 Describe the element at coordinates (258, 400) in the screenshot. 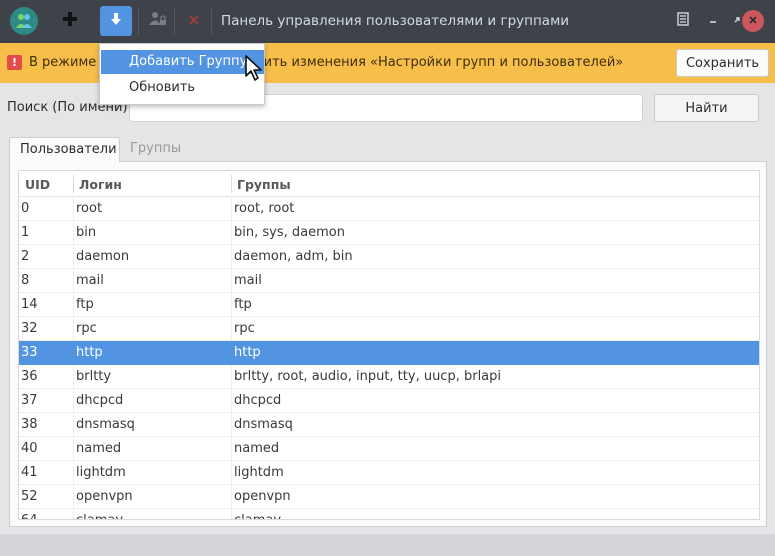

I see `cell-groups: dhcpcd` at that location.